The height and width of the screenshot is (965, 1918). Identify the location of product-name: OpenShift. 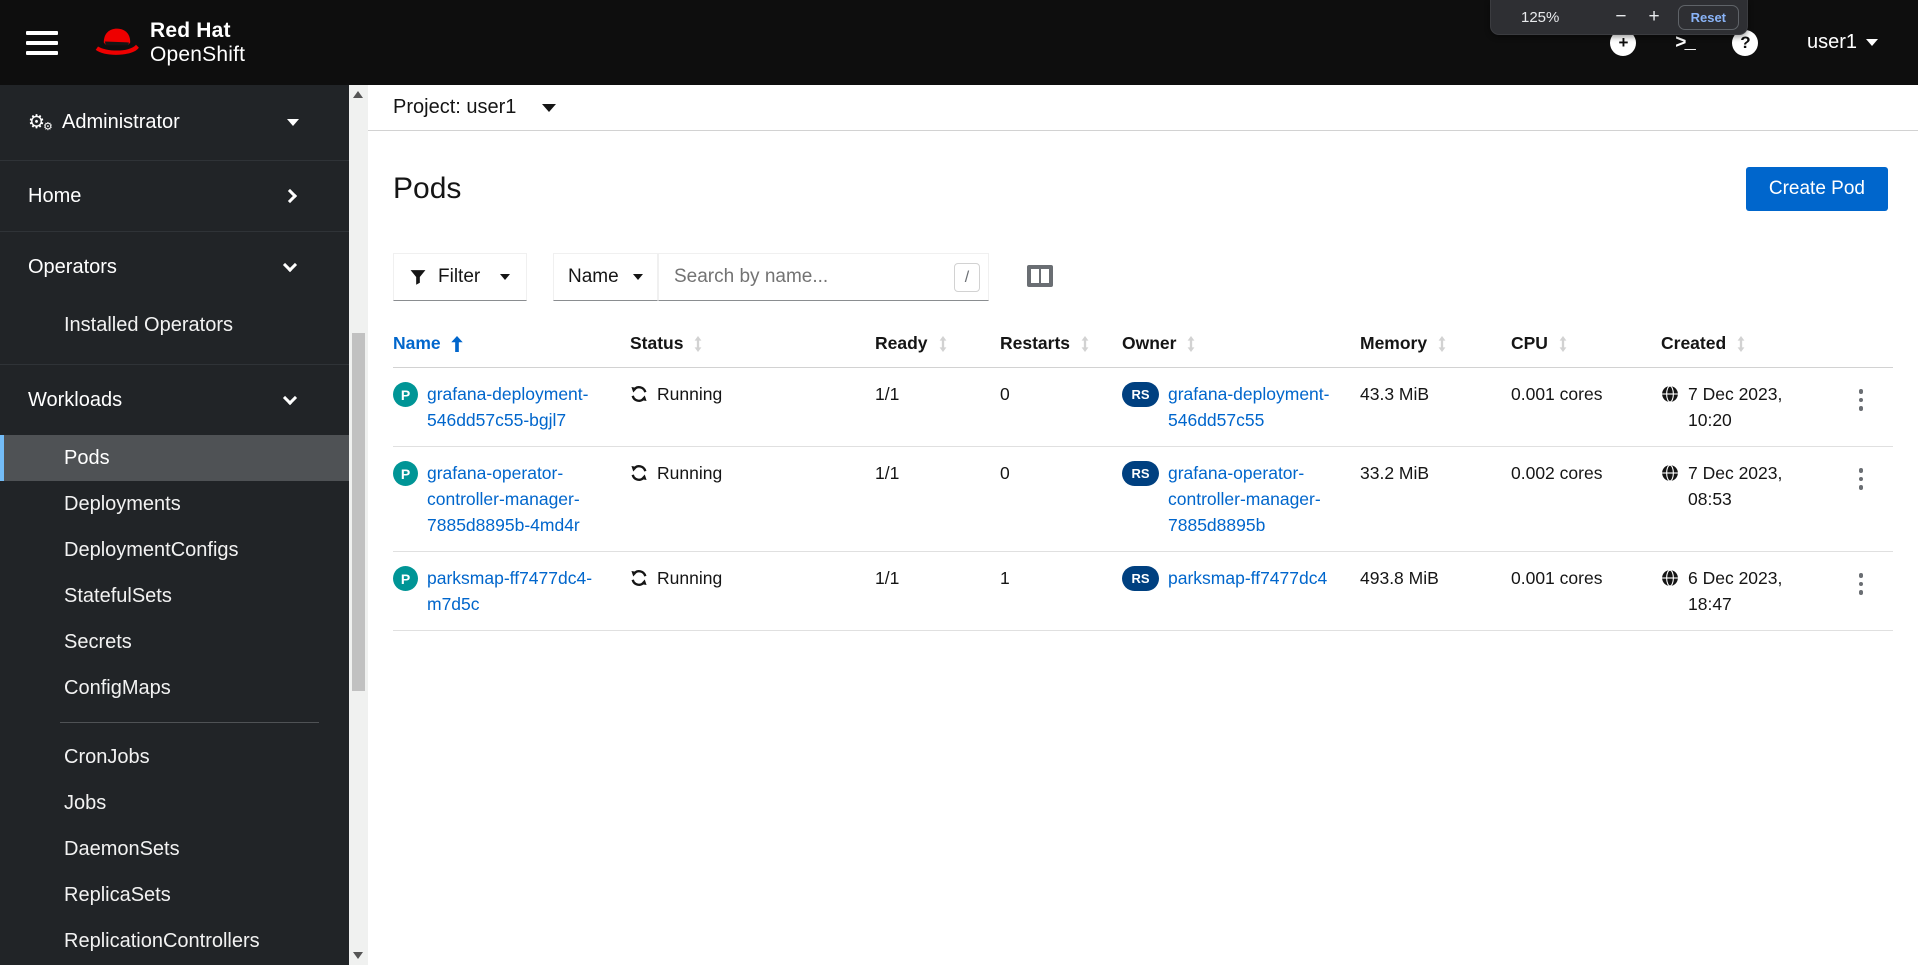
(198, 54).